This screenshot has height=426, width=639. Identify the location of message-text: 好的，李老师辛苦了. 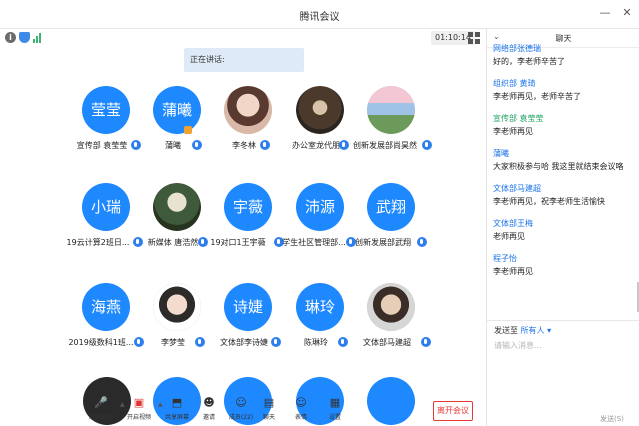
(529, 61).